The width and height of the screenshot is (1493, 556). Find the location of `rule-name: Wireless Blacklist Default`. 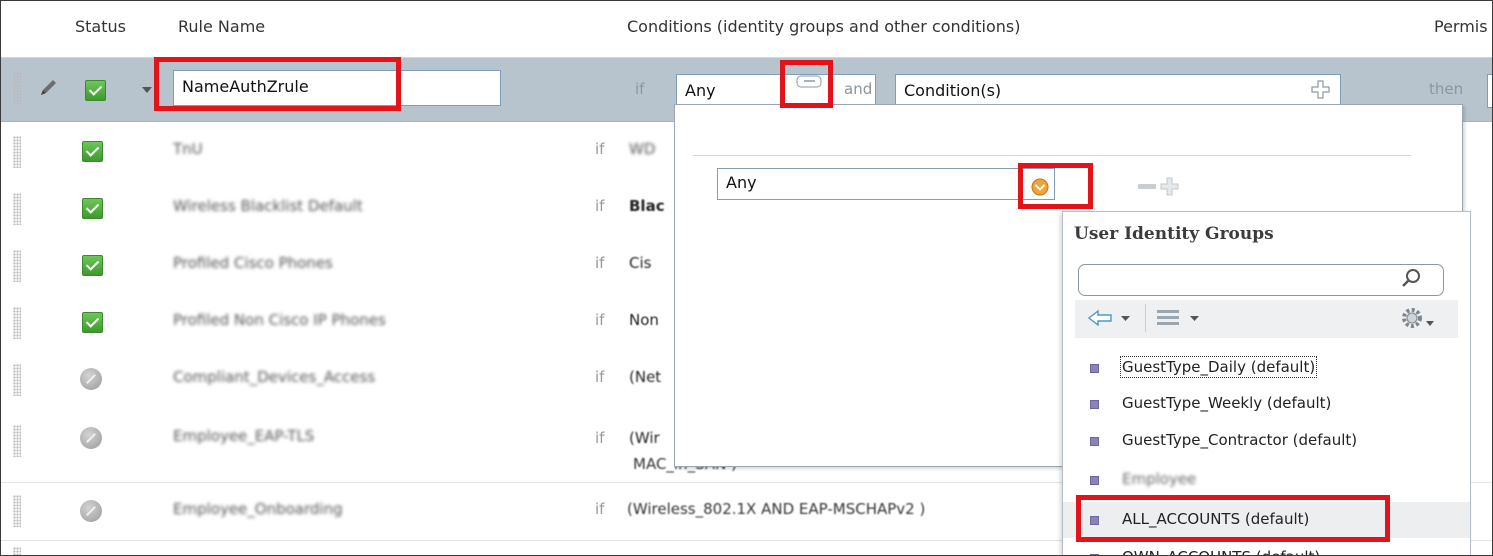

rule-name: Wireless Blacklist Default is located at coordinates (268, 206).